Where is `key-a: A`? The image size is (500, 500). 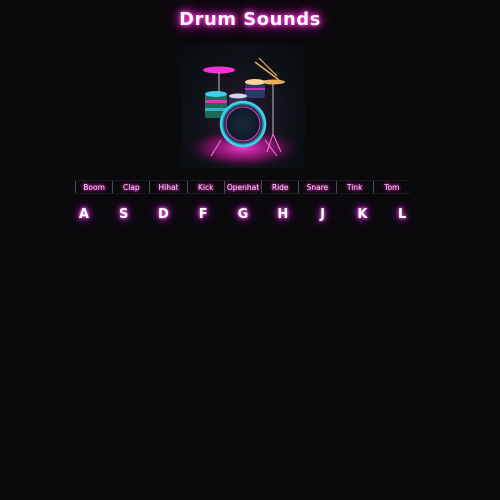 key-a: A is located at coordinates (84, 215).